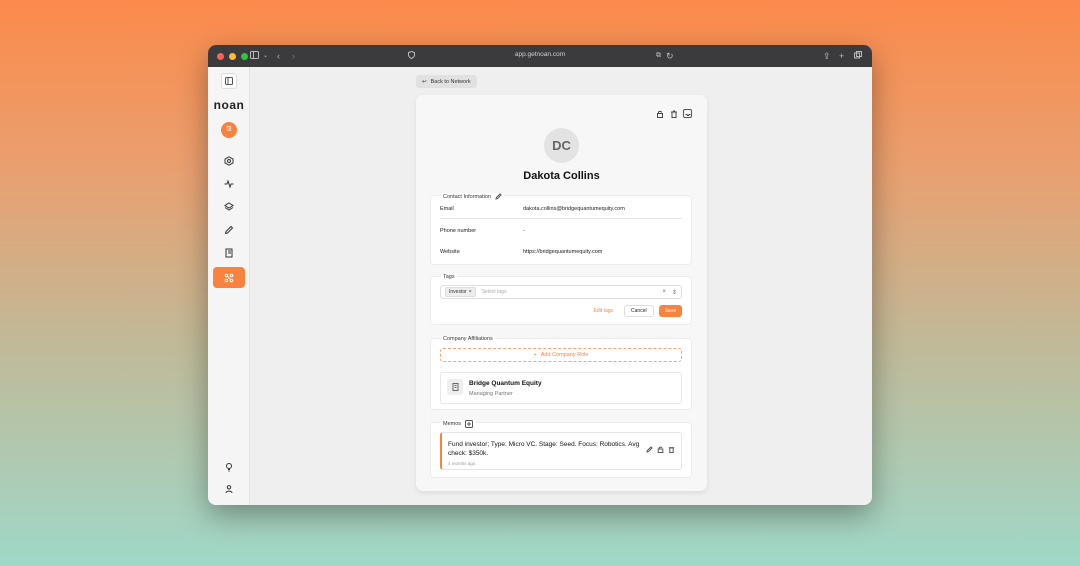  What do you see at coordinates (229, 105) in the screenshot?
I see `app-logo: noan` at bounding box center [229, 105].